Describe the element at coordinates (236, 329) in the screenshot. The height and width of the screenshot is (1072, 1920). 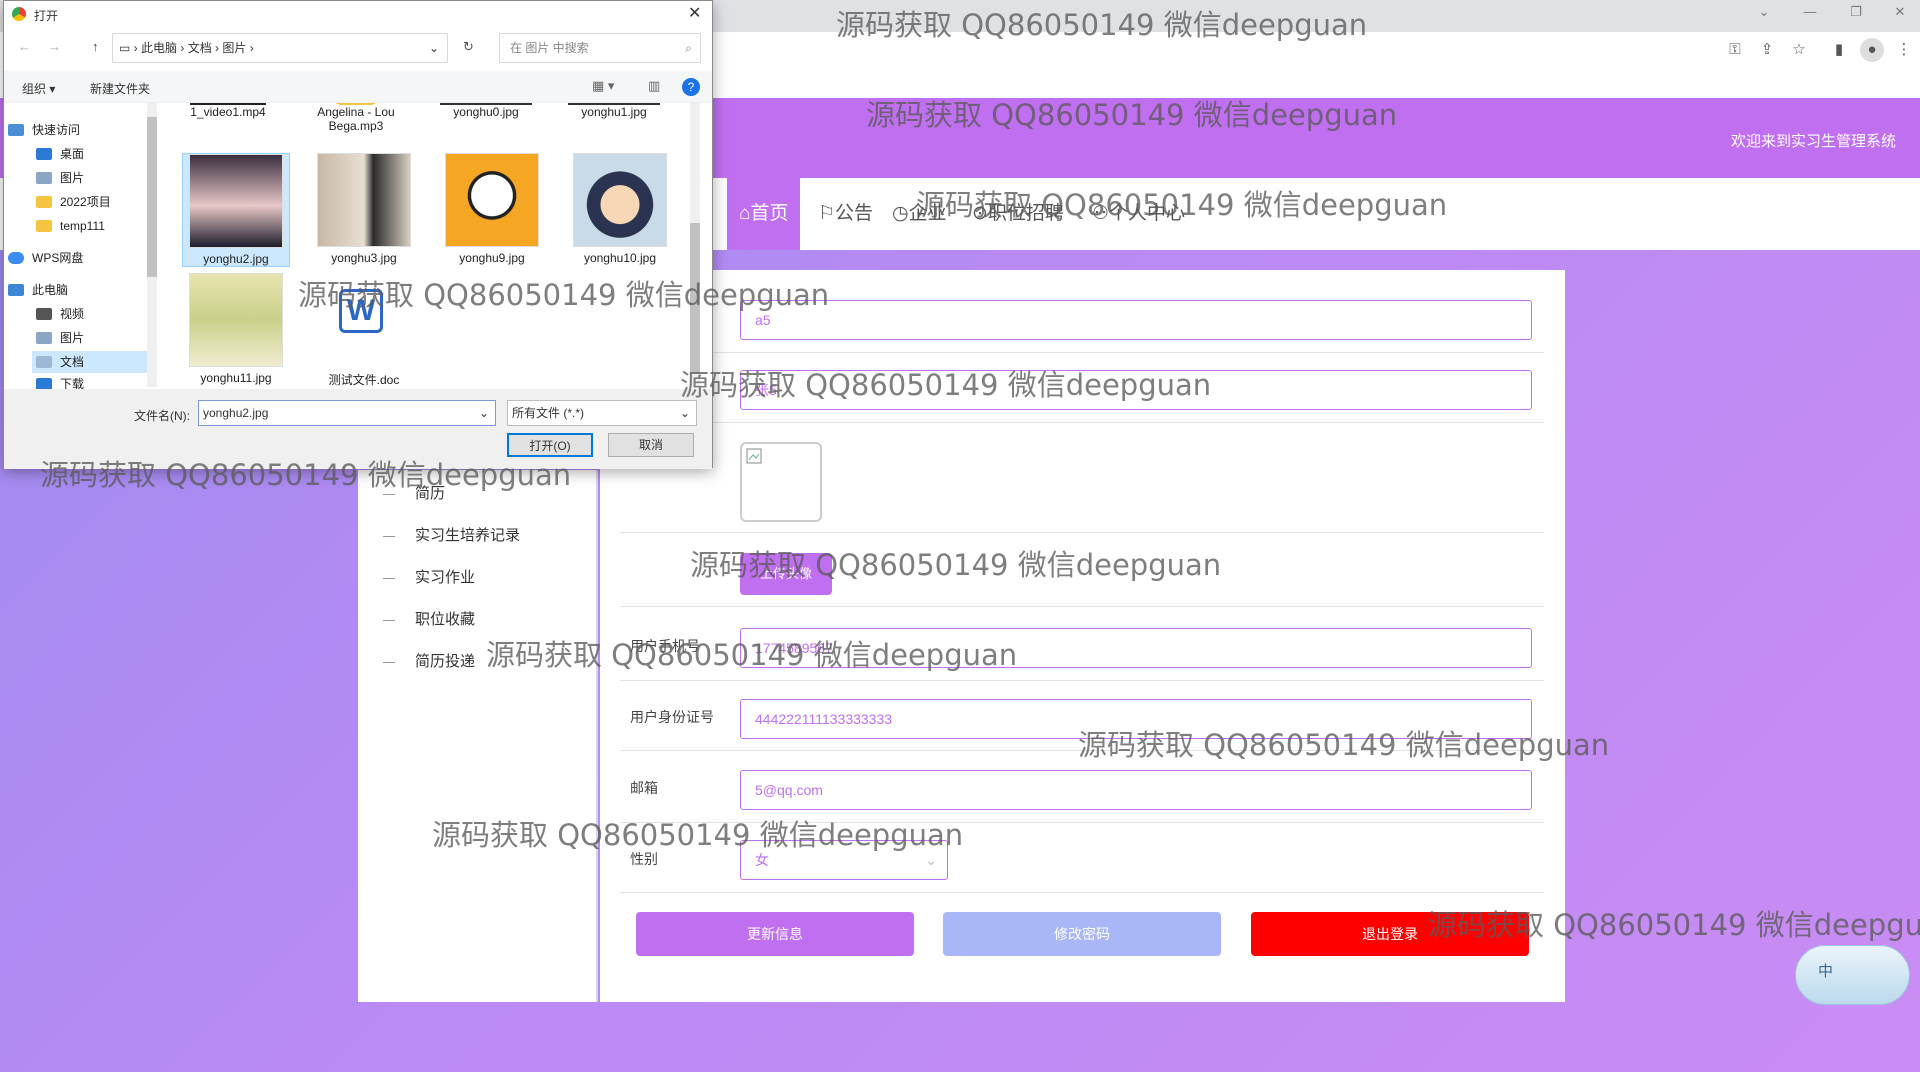
I see `file-item: yonghu11.jpg` at that location.